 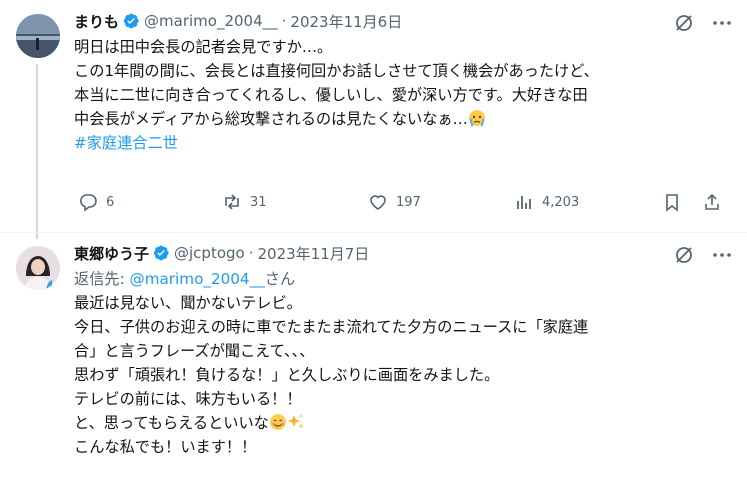 What do you see at coordinates (197, 279) in the screenshot?
I see `mention-link: @marimo_2004__` at bounding box center [197, 279].